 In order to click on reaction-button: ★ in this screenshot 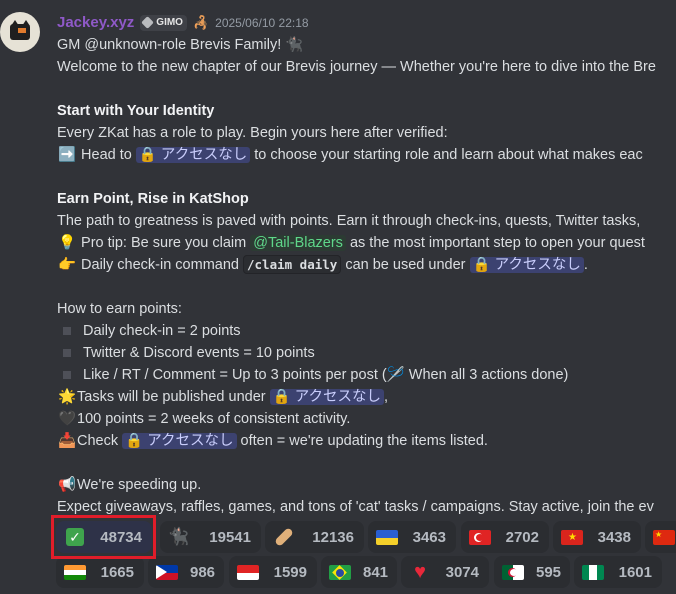, I will do `click(660, 537)`.